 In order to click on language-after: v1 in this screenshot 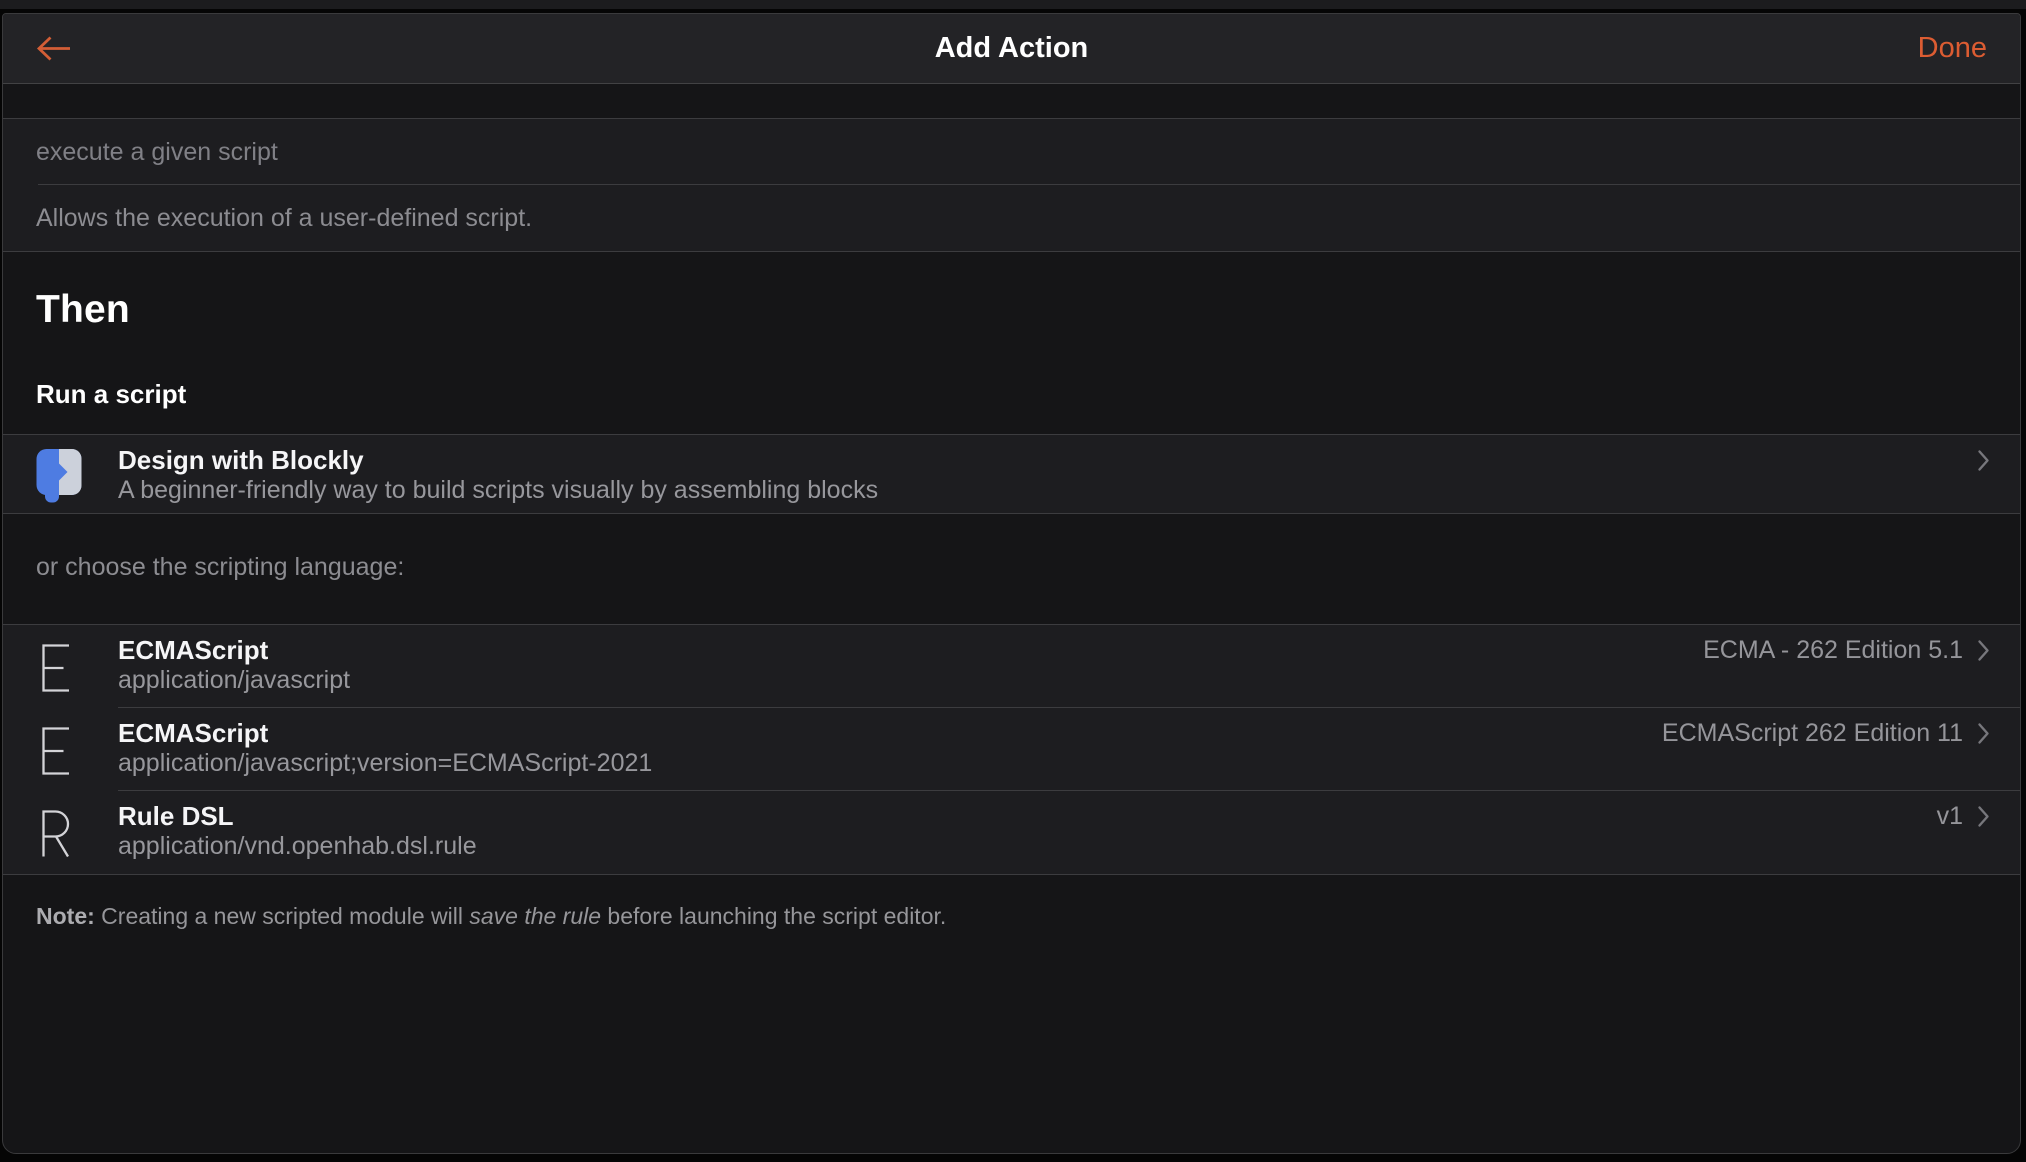, I will do `click(1963, 816)`.